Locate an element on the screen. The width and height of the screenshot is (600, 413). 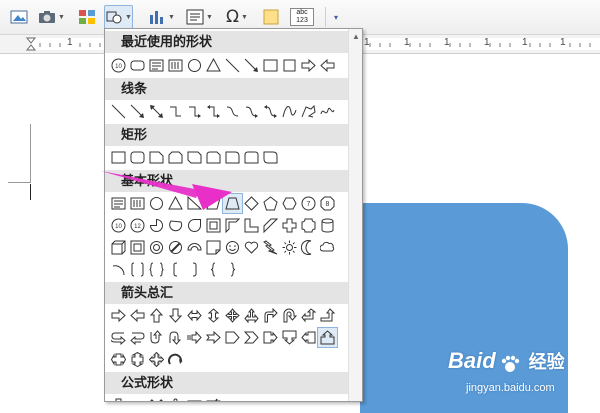
basic-octagon-icon: 8 is located at coordinates (327, 203).